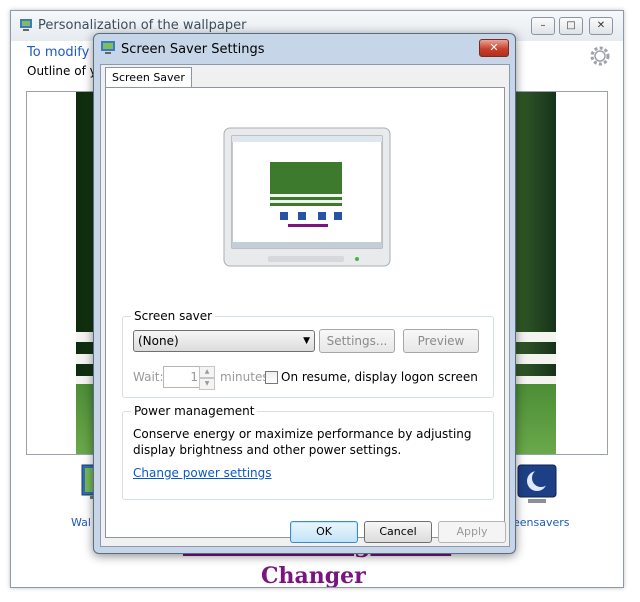  Describe the element at coordinates (306, 341) in the screenshot. I see `dropdown-arrow-icon: ▼` at that location.